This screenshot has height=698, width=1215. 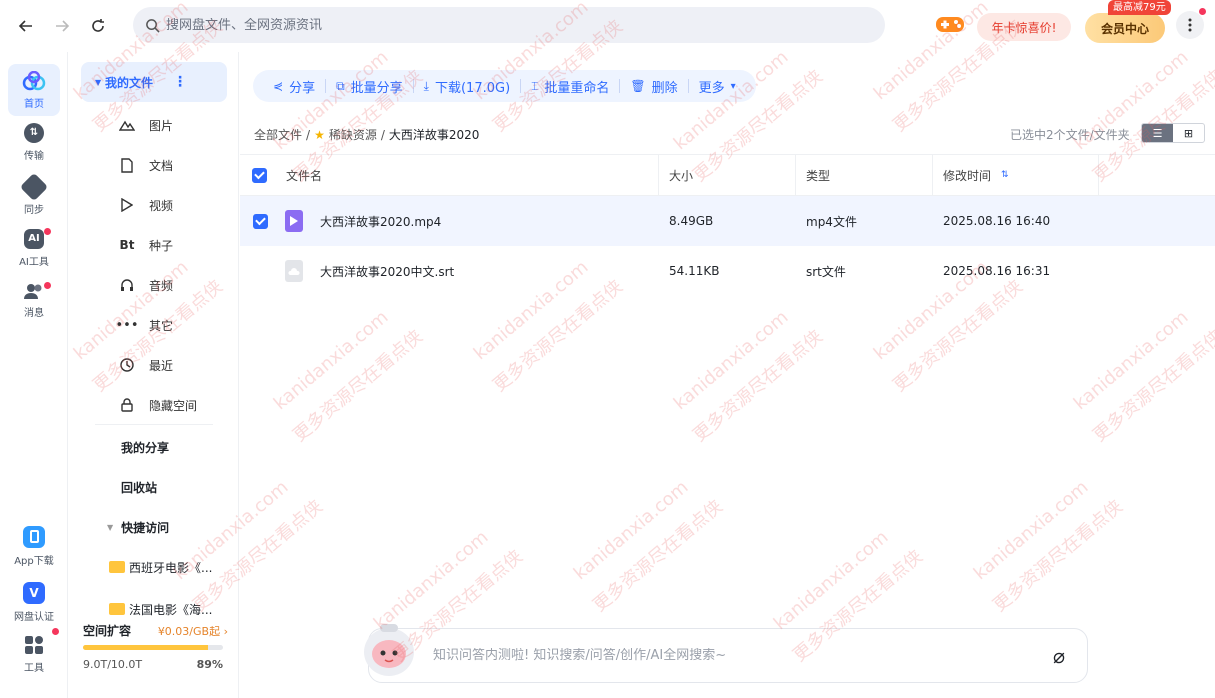 What do you see at coordinates (260, 221) in the screenshot?
I see `row-checkbox` at bounding box center [260, 221].